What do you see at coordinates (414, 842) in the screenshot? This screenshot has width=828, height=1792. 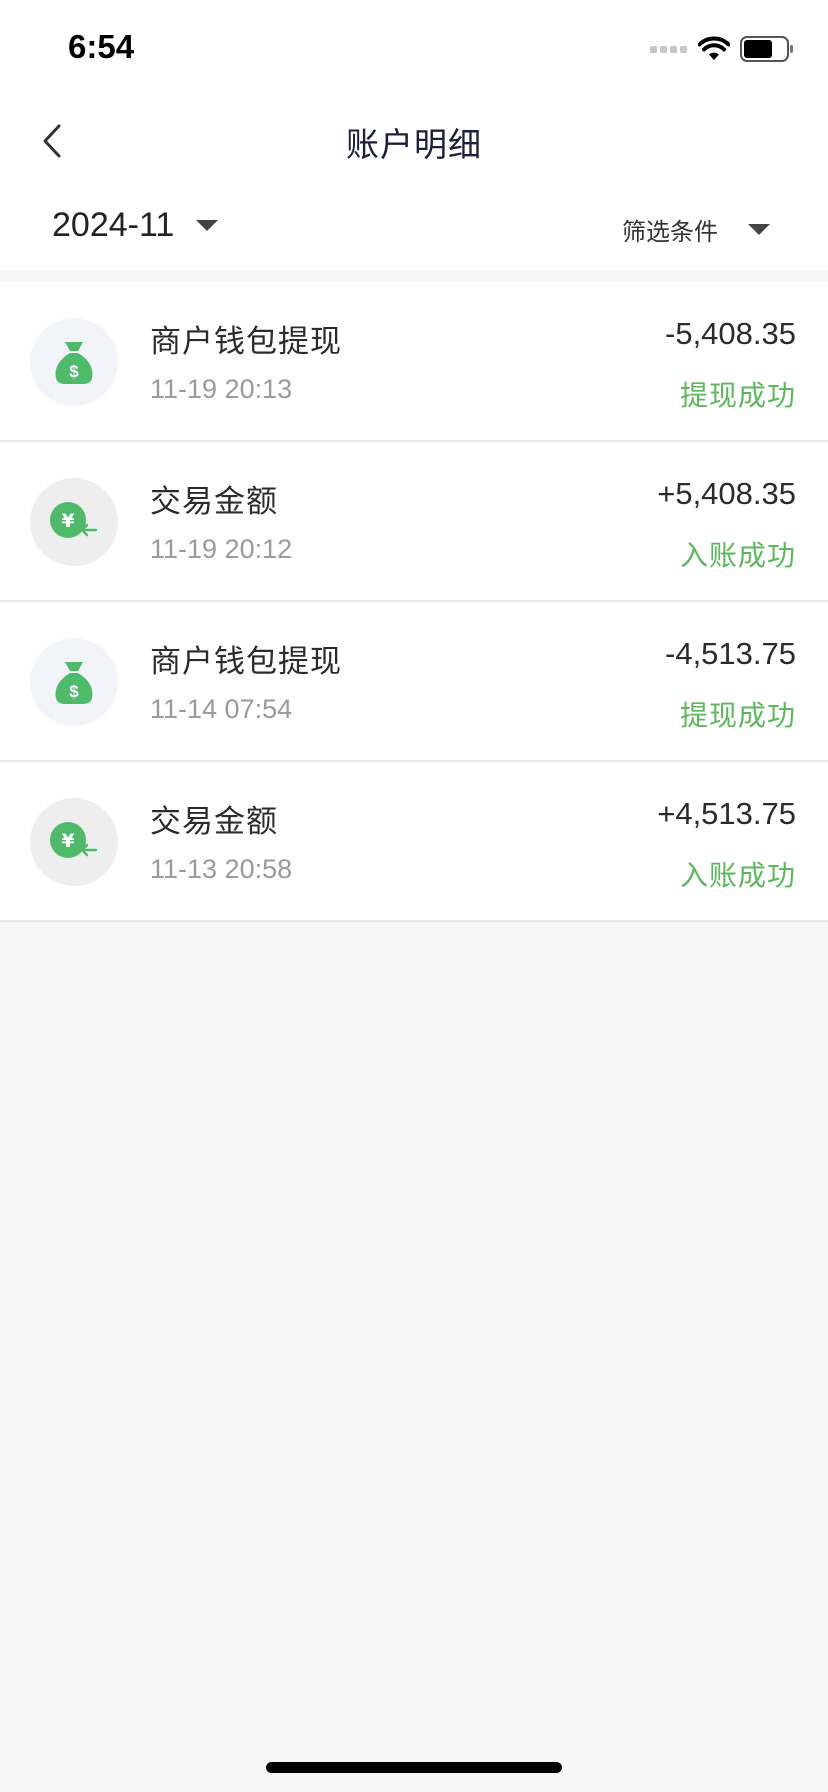 I see `transaction-row: ¥ 交易金额 11-13 20:58 +4,513.75 入账成功` at bounding box center [414, 842].